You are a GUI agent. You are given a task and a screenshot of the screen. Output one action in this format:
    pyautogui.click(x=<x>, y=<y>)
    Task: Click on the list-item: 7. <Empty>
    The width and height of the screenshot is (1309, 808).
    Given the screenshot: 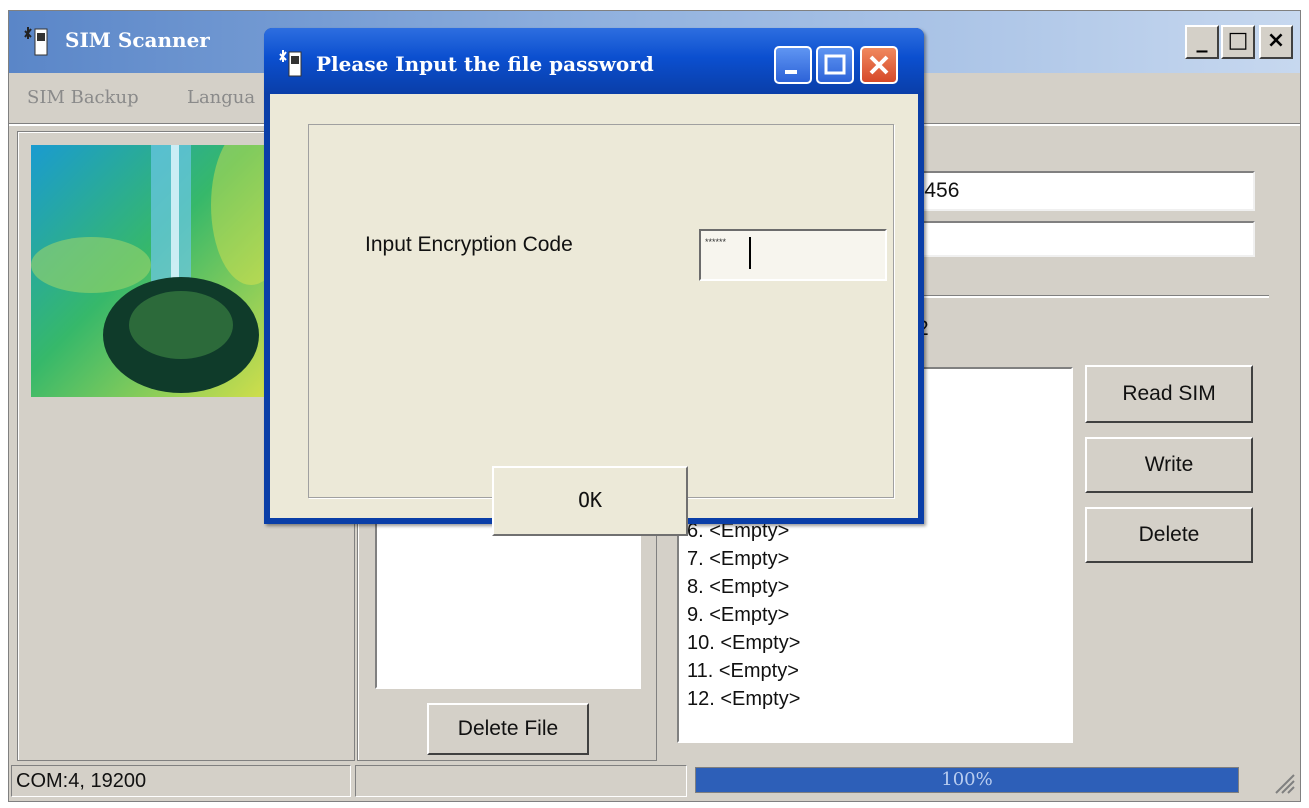 What is the action you would take?
    pyautogui.click(x=738, y=559)
    